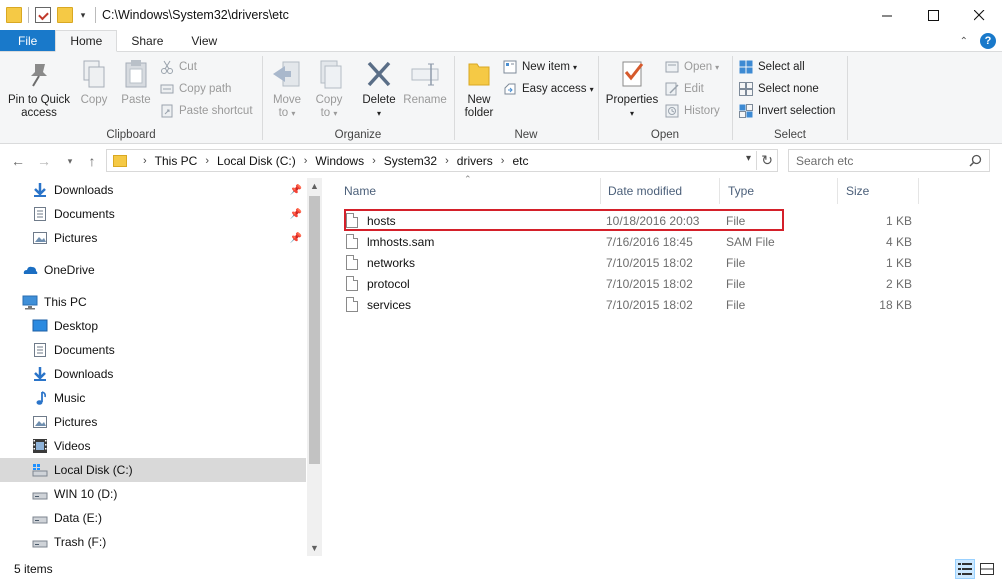 This screenshot has width=1002, height=580. I want to click on nav-item-data-e: Data (E:), so click(153, 518).